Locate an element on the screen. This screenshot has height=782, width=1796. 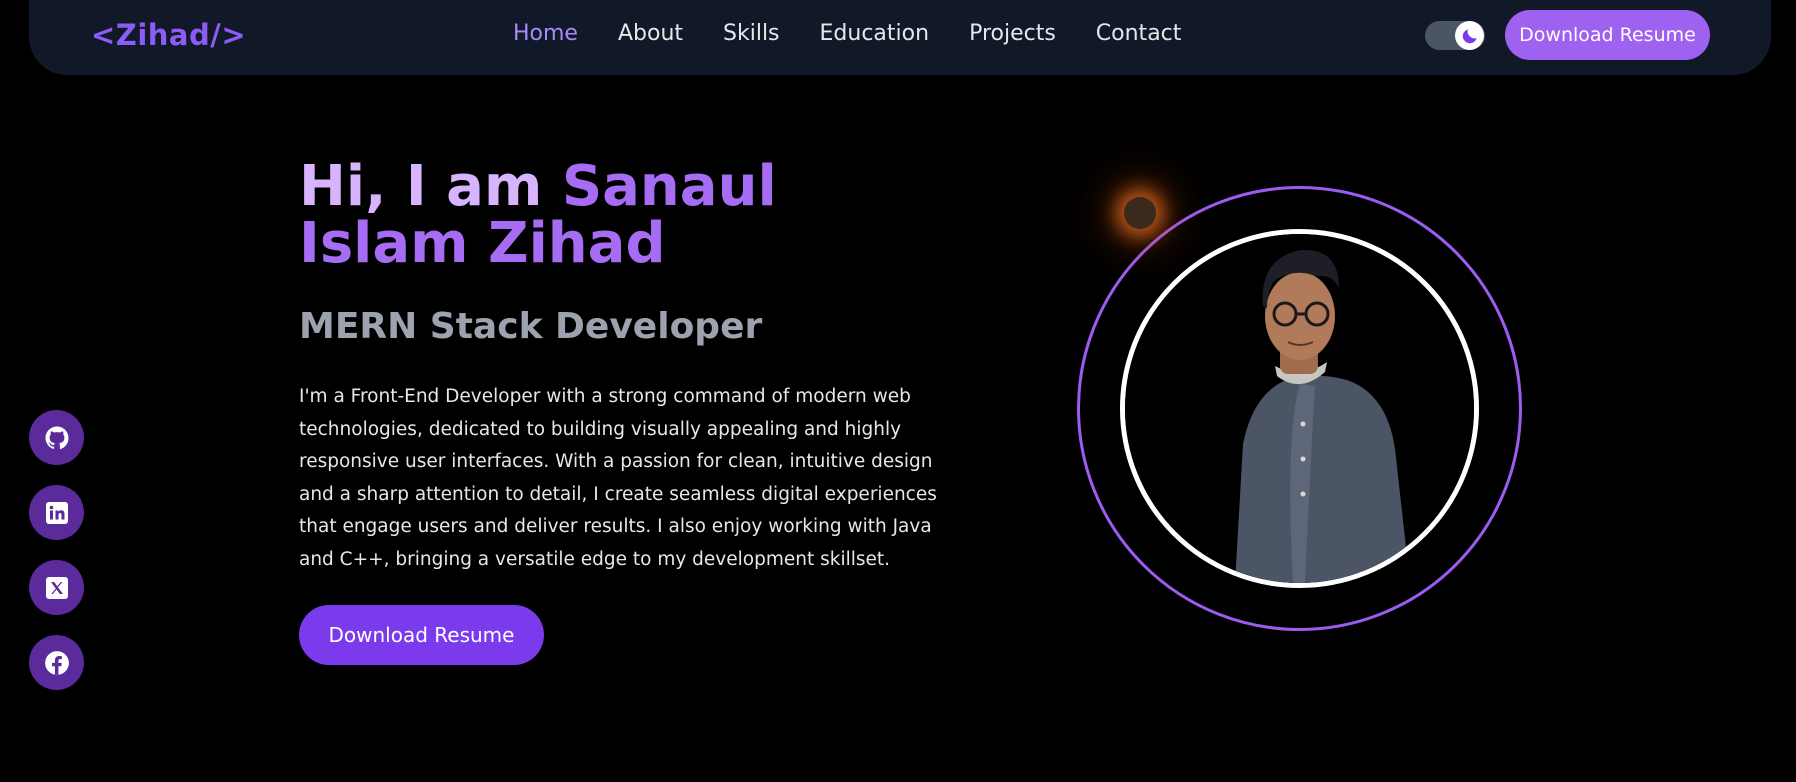
orbit-glow-dot is located at coordinates (1140, 213).